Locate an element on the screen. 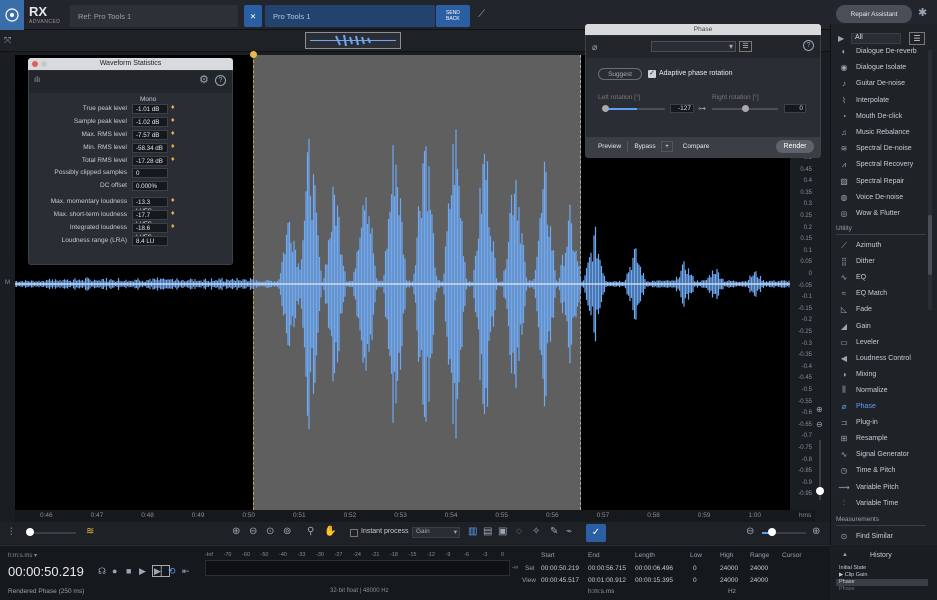 The image size is (937, 600). suggest-button: Suggest is located at coordinates (620, 74).